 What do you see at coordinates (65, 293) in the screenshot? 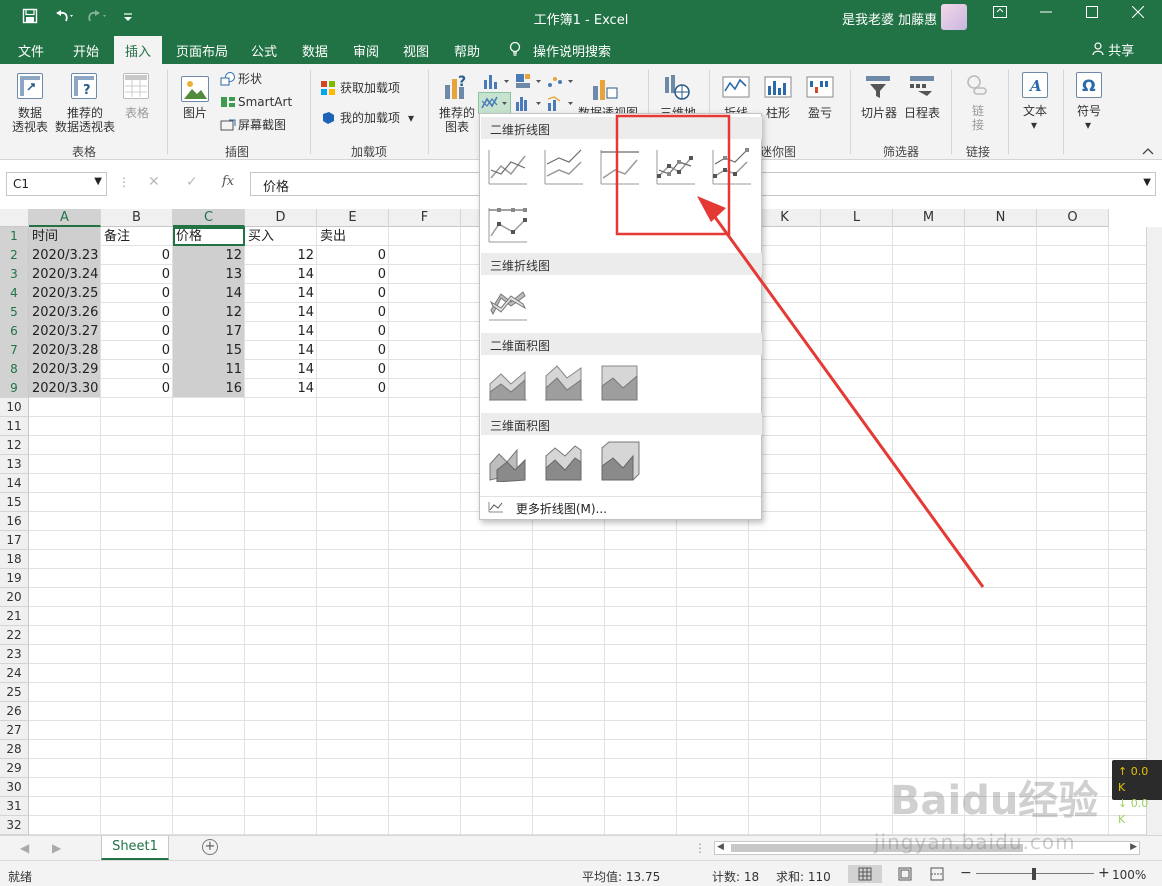
I see `table-cell: 2020/3.25` at bounding box center [65, 293].